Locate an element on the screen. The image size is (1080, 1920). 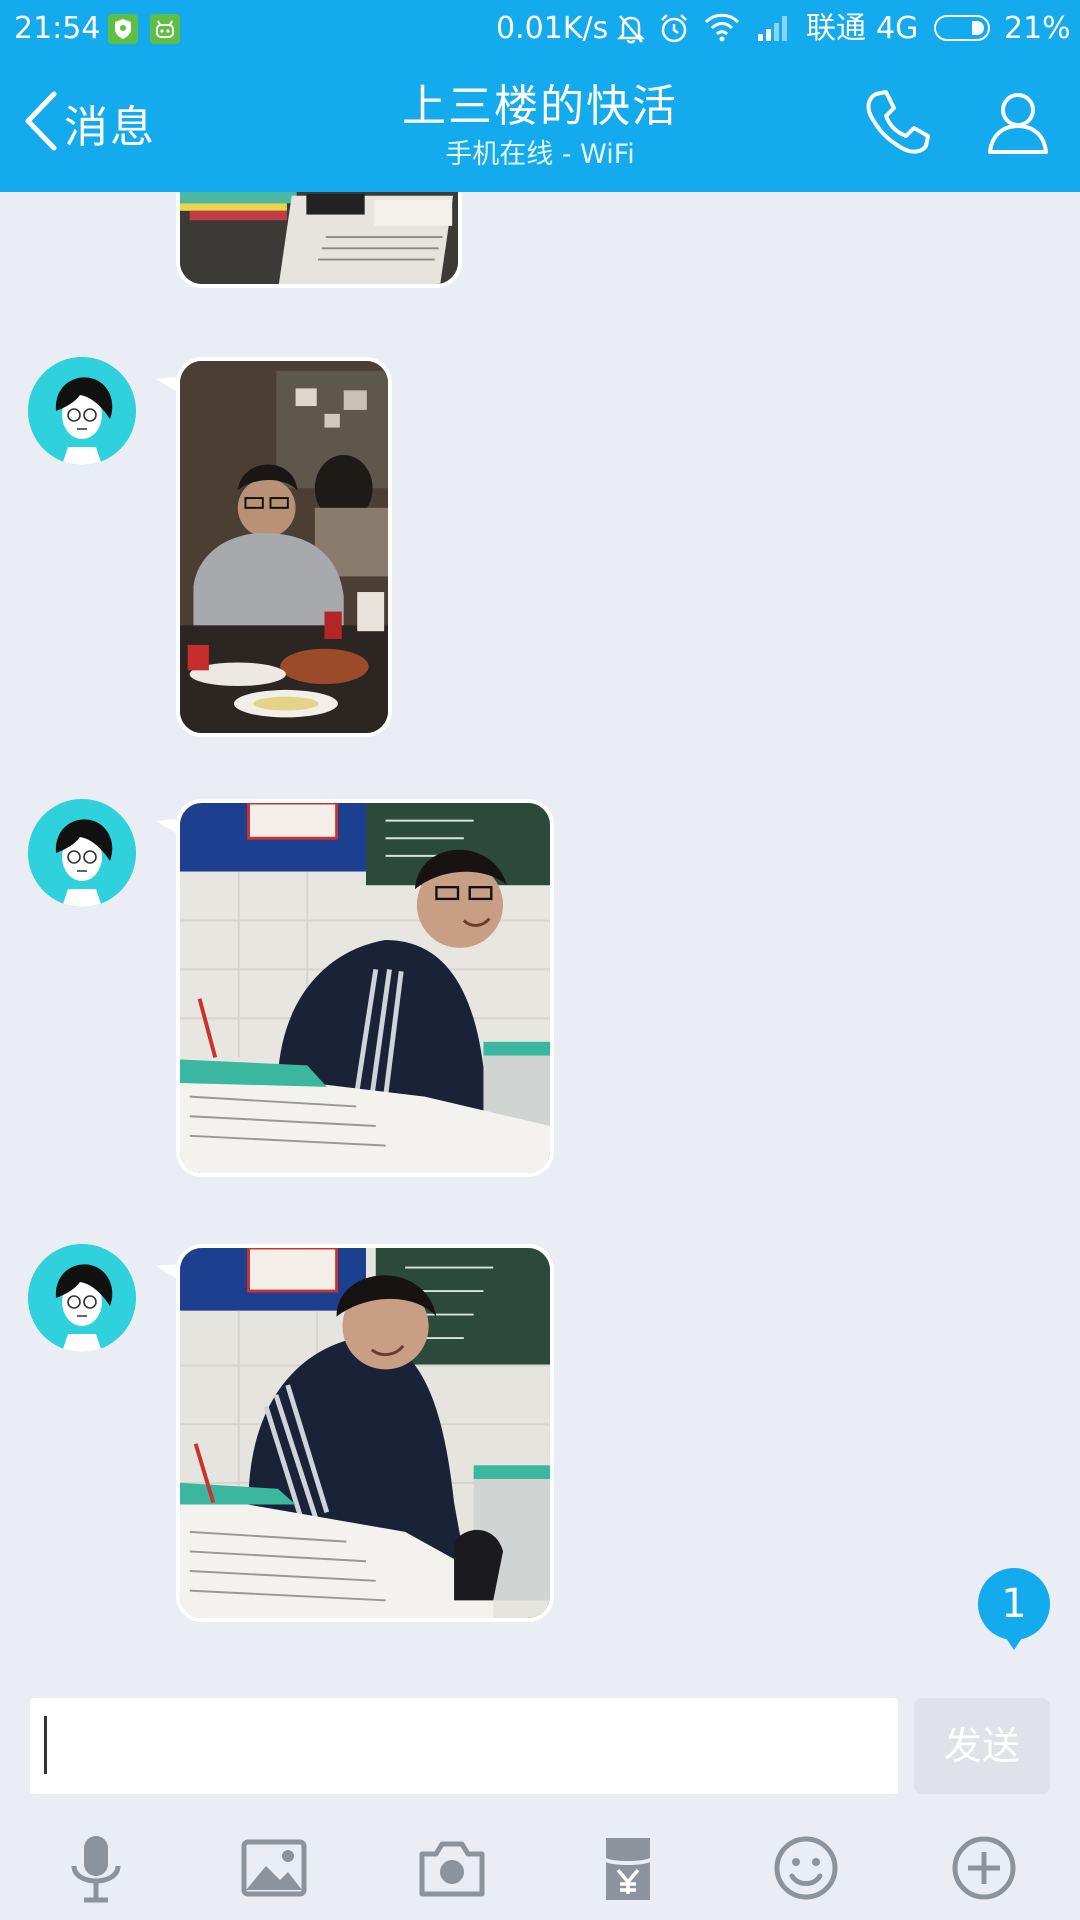
image-button is located at coordinates (274, 1868).